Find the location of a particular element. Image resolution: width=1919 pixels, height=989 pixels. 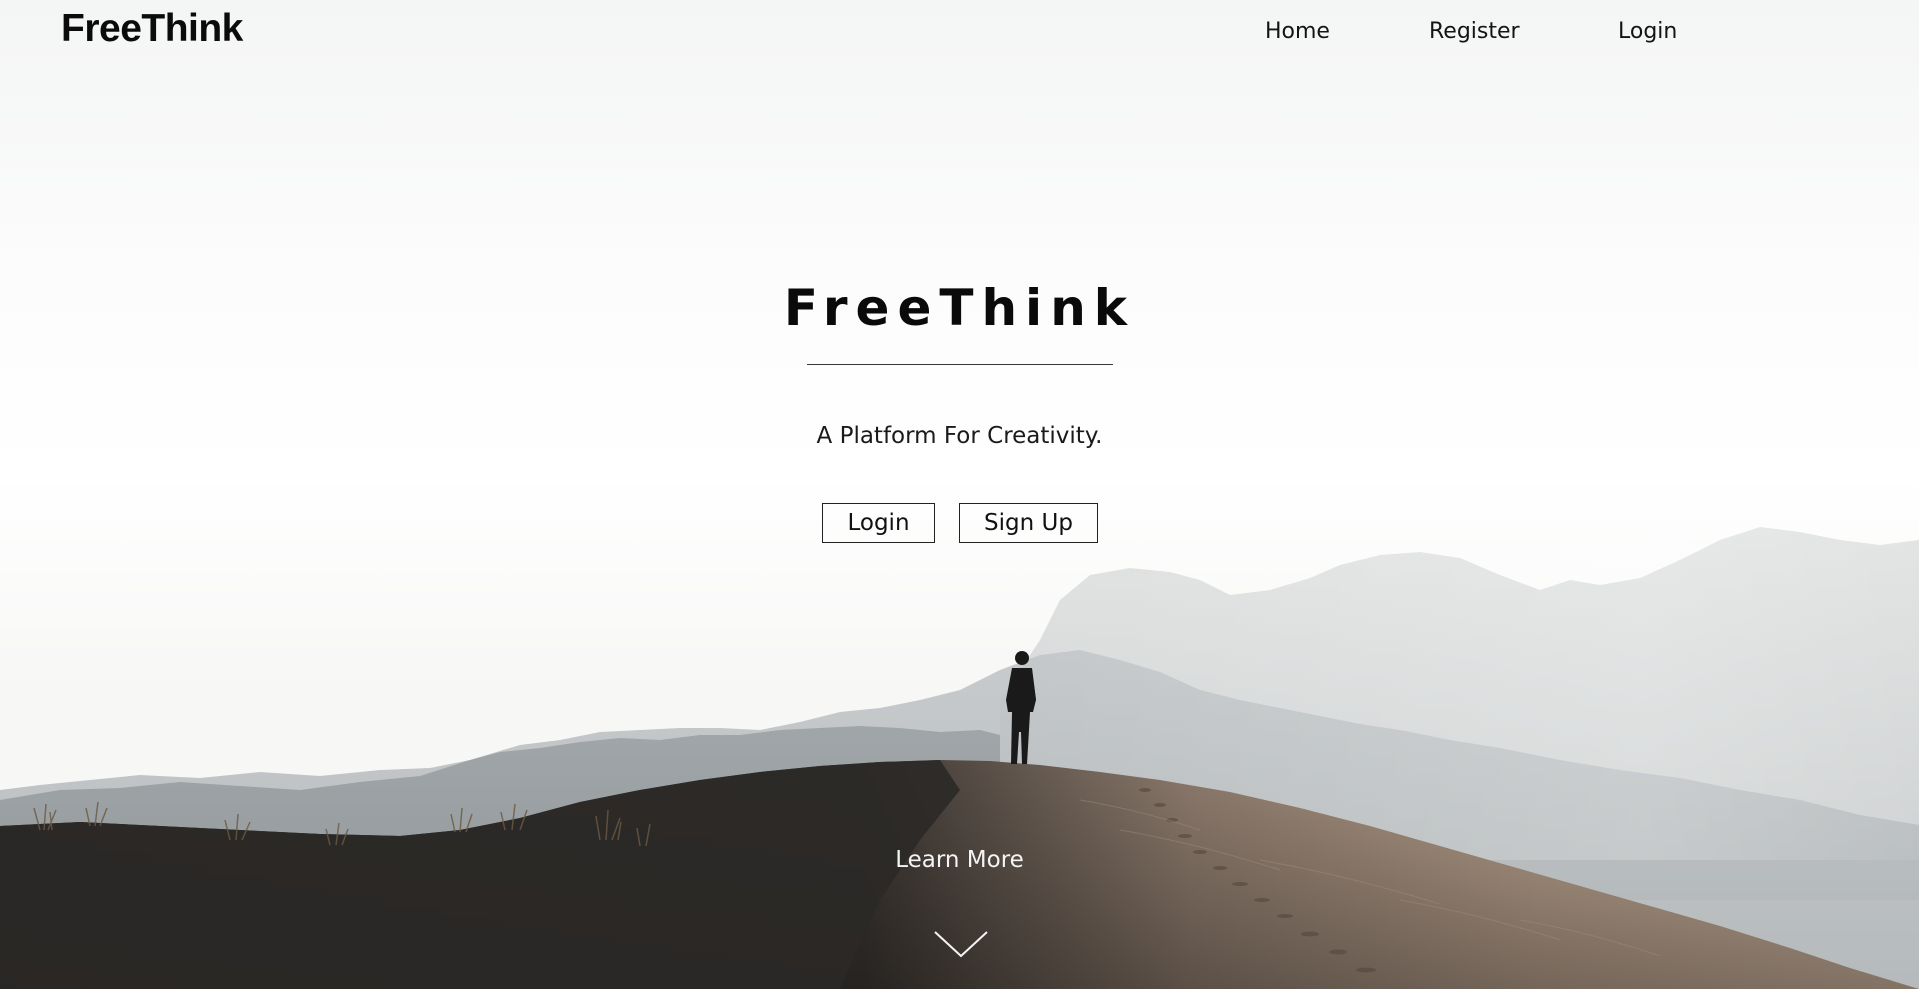

brand-logo: FreeThink is located at coordinates (152, 29).